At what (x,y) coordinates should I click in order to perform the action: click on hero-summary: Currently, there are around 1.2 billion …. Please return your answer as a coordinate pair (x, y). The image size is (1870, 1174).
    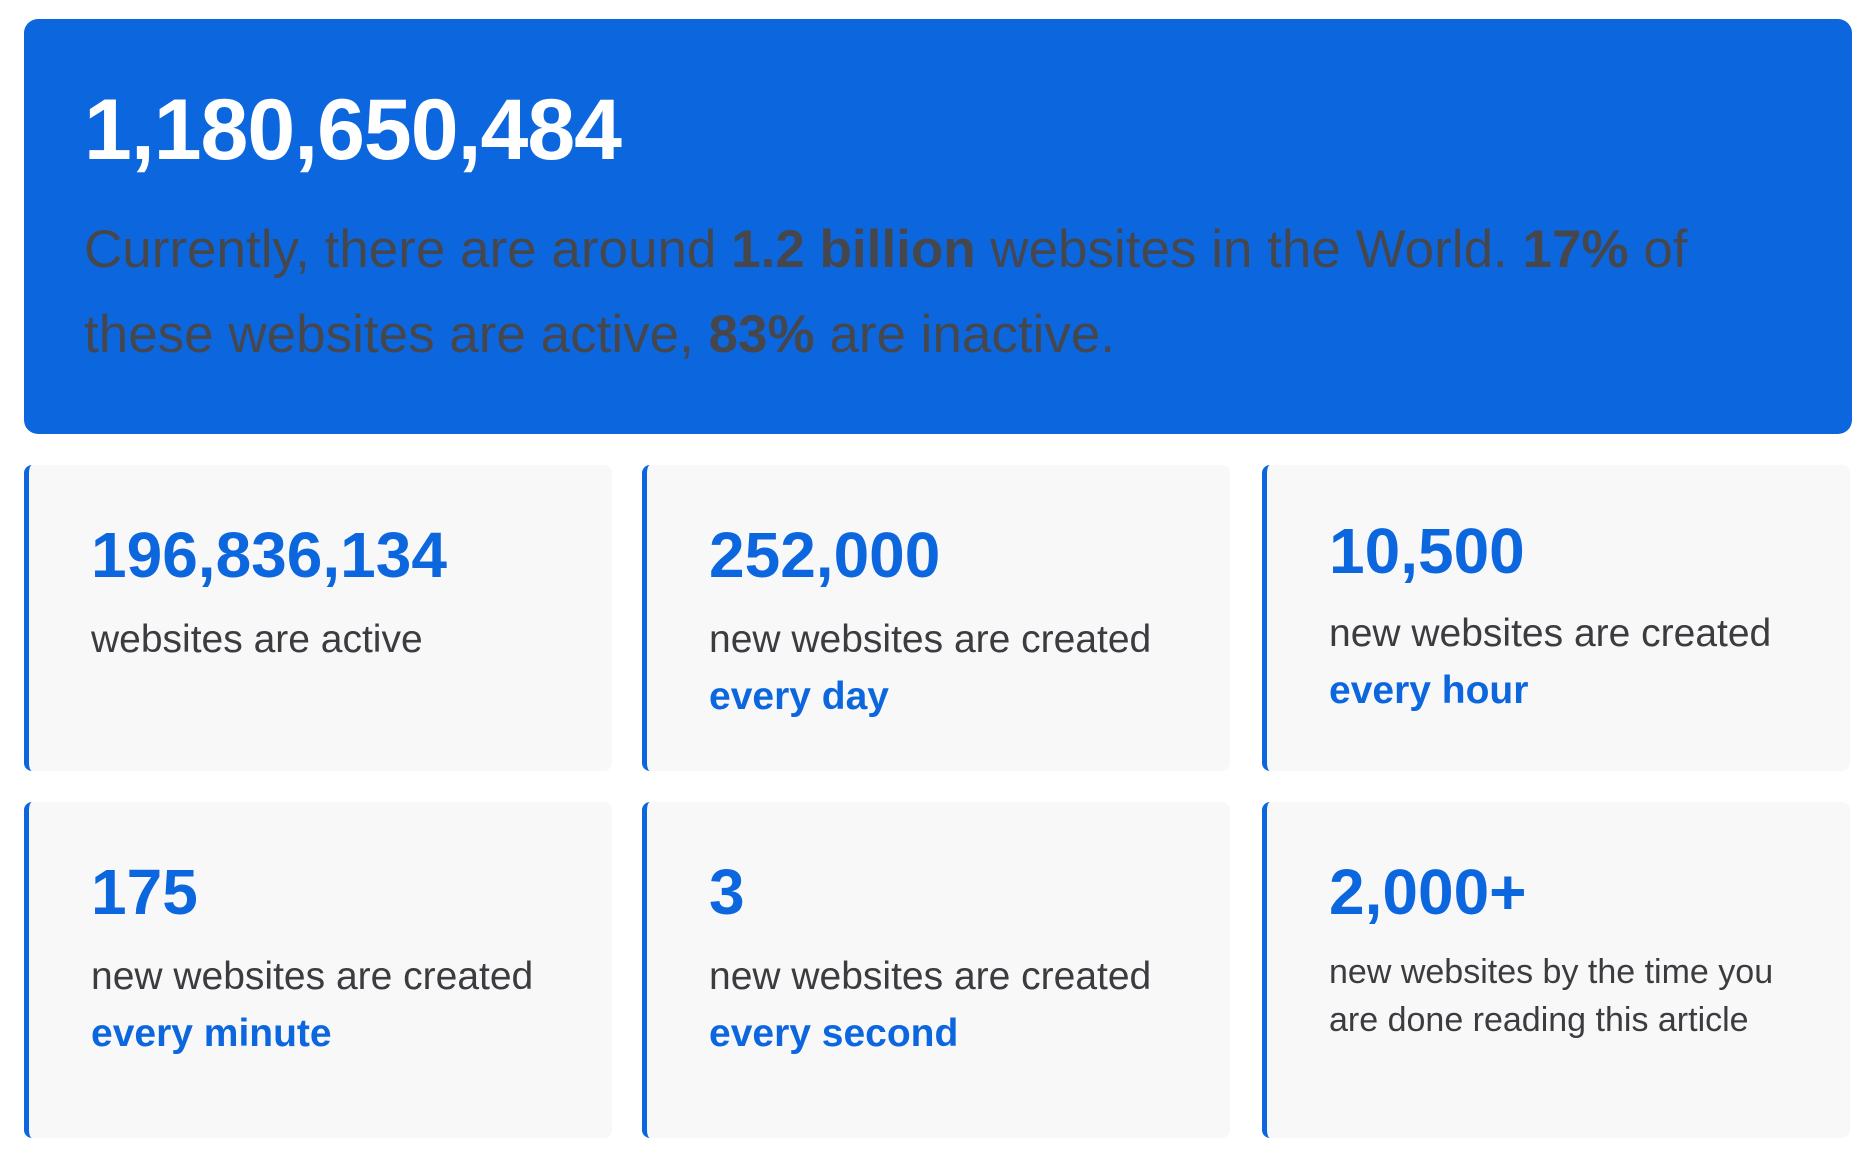
    Looking at the image, I should click on (938, 292).